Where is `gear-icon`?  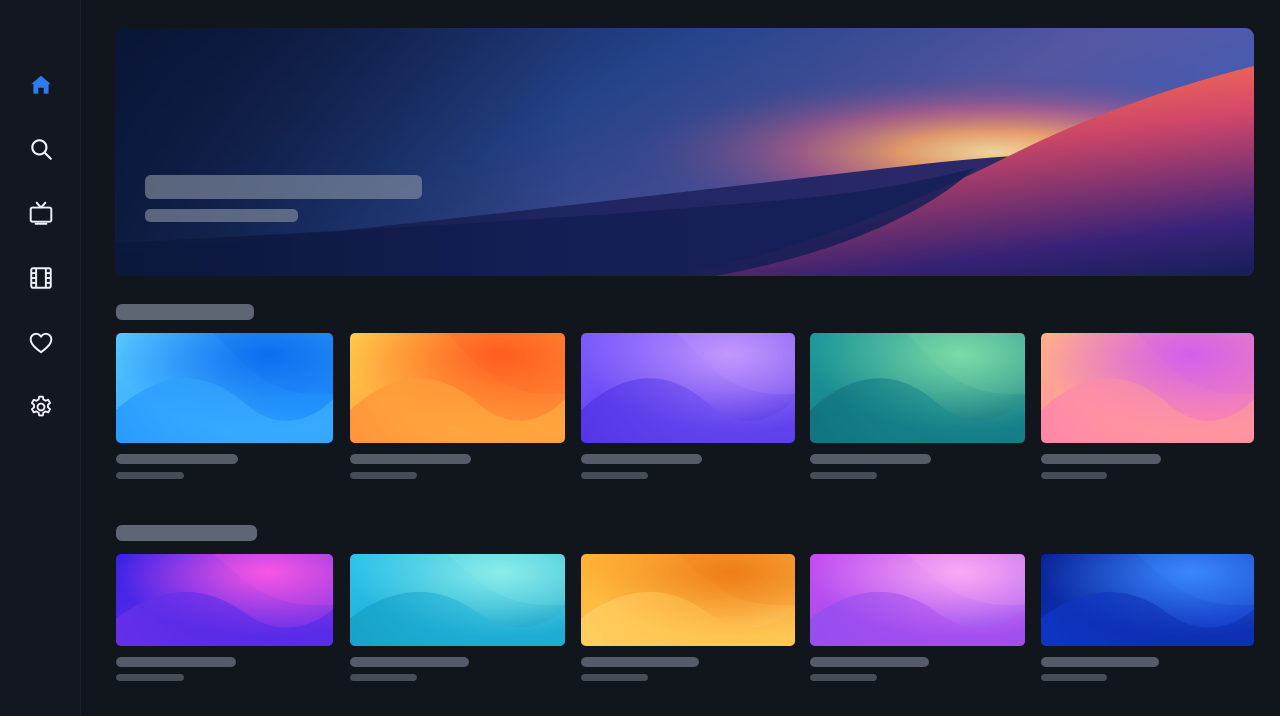
gear-icon is located at coordinates (41, 406).